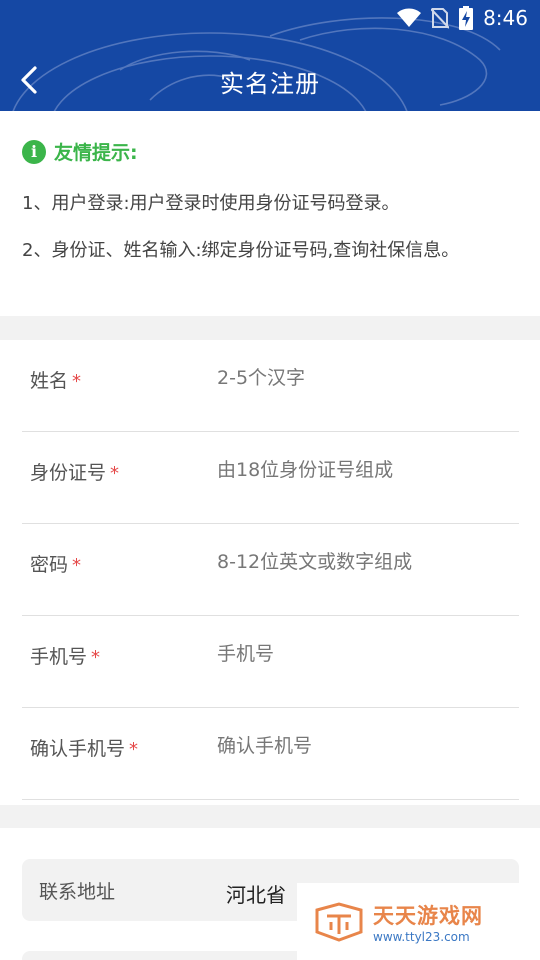 Image resolution: width=540 pixels, height=960 pixels. Describe the element at coordinates (270, 84) in the screenshot. I see `page-title: 实名注册` at that location.